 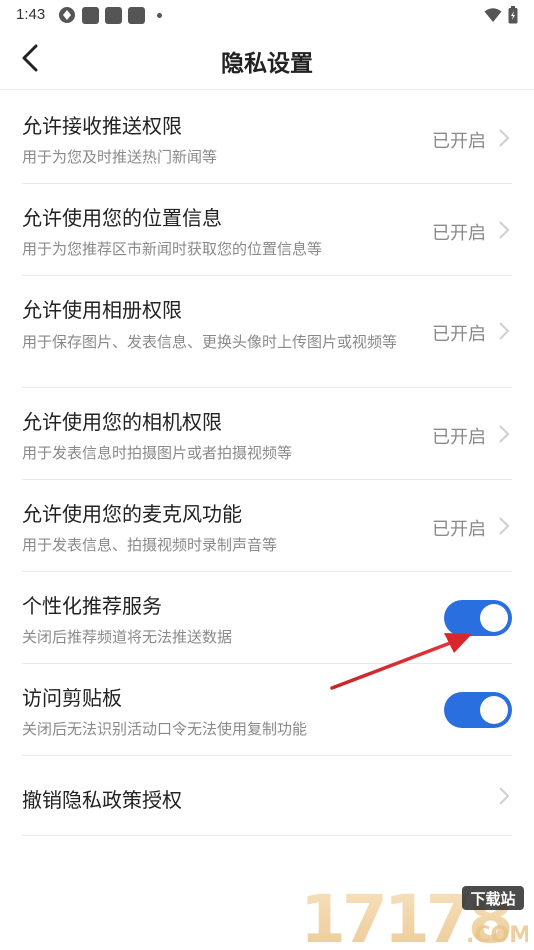 I want to click on setting-row-microphone: 允许使用您的麦克风功能 用于发表信息、拍摄视频时录制声音等 已开启, so click(x=267, y=526).